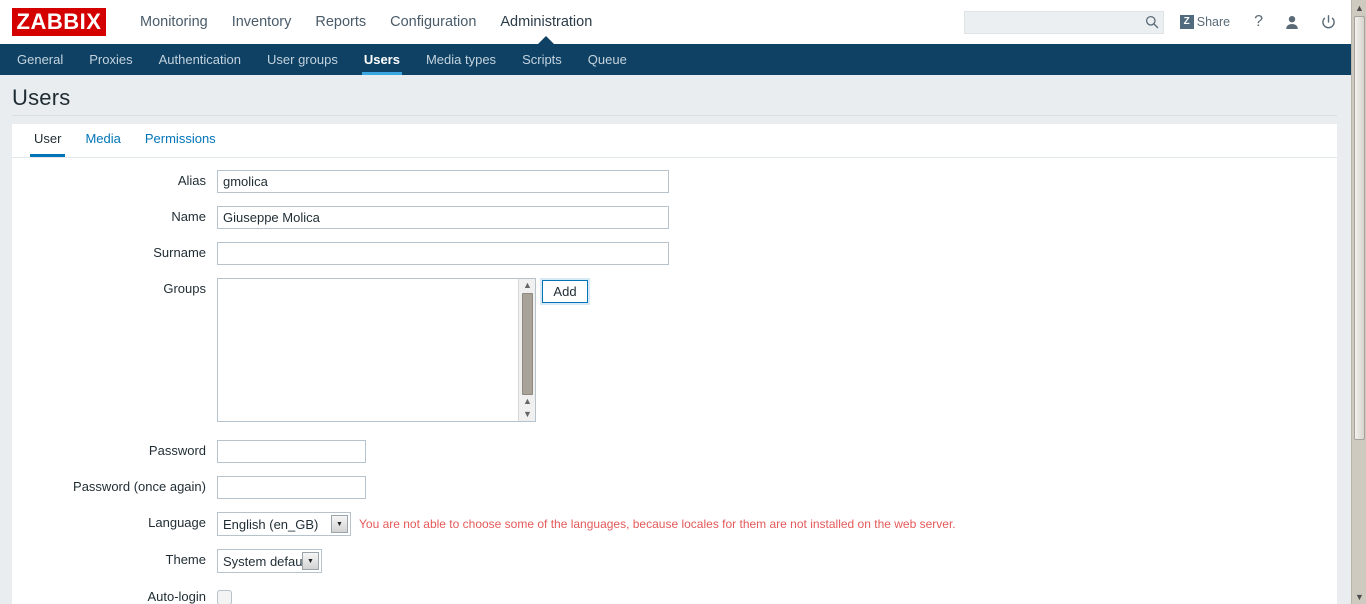  I want to click on groups-listbox, so click(376, 350).